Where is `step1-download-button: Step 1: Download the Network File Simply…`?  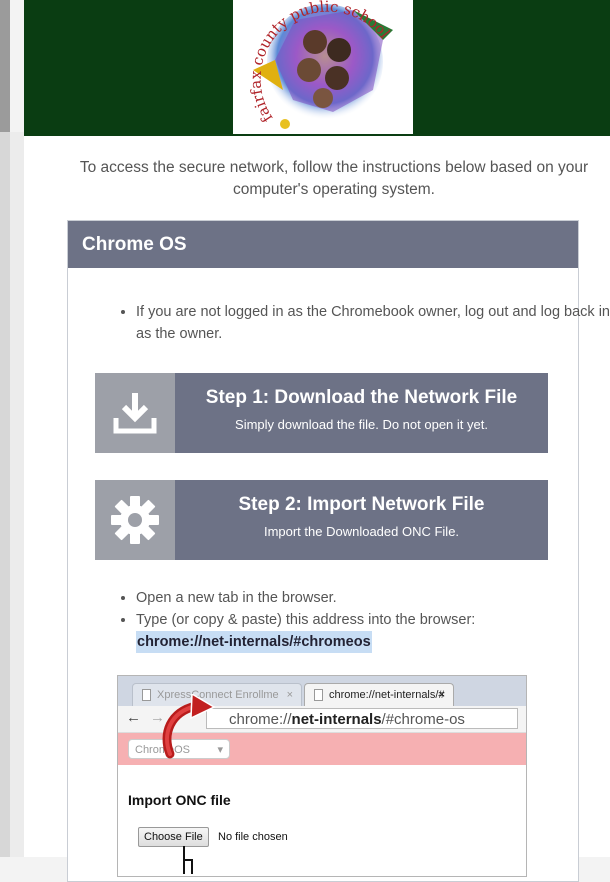
step1-download-button: Step 1: Download the Network File Simply… is located at coordinates (321, 413).